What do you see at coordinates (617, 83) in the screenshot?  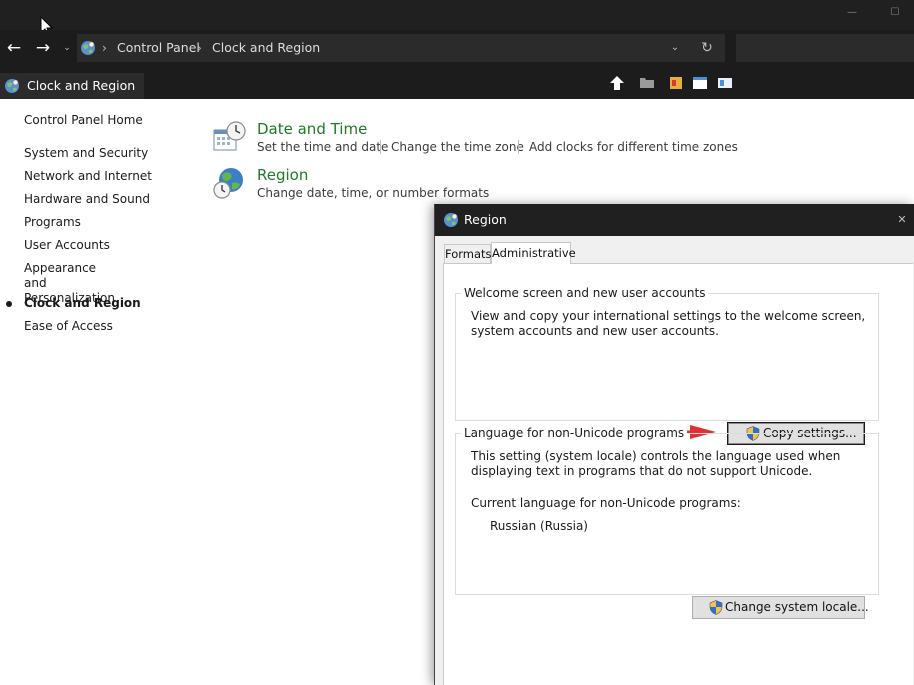 I see `up-arrow-icon` at bounding box center [617, 83].